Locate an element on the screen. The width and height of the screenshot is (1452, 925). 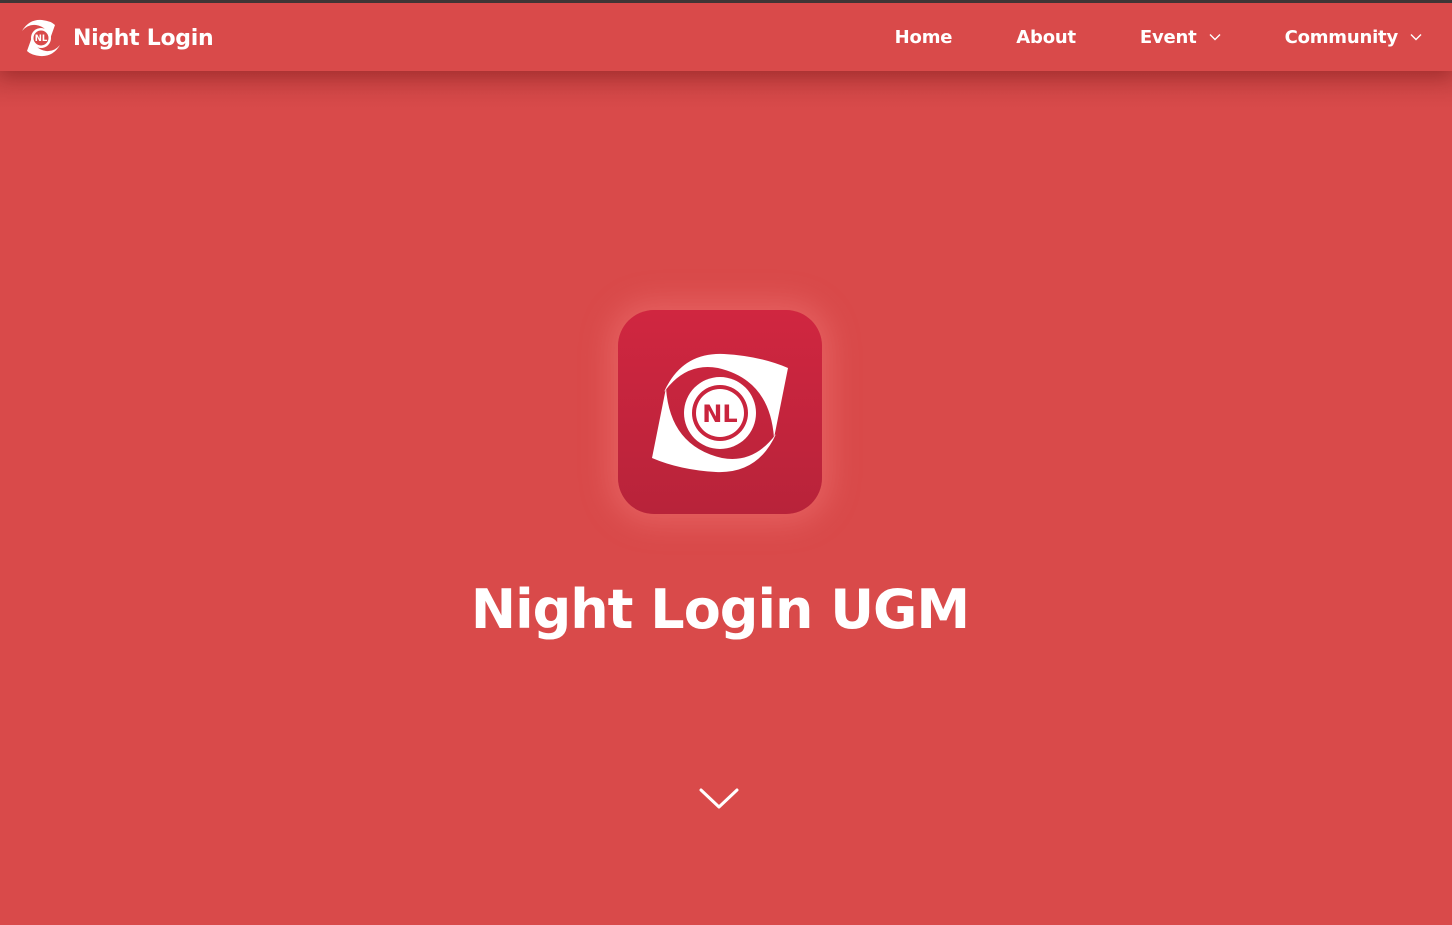
main-nav: Home About Event Community is located at coordinates (1158, 37).